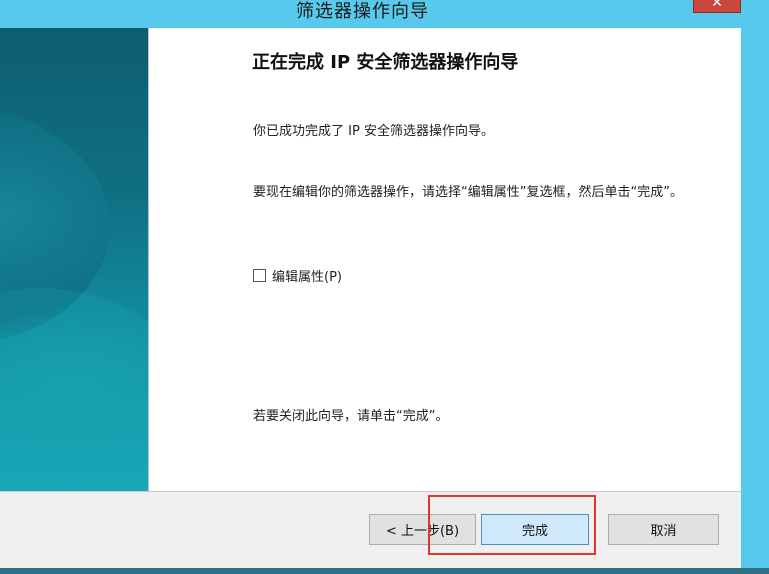 The width and height of the screenshot is (769, 574). Describe the element at coordinates (370, 530) in the screenshot. I see `button-bar: < 上一步(B) 完成 取消` at that location.